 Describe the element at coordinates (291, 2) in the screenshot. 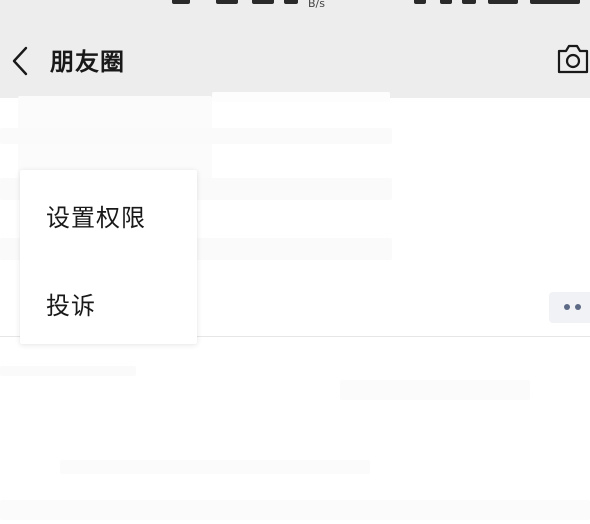

I see `wifi-icon` at that location.